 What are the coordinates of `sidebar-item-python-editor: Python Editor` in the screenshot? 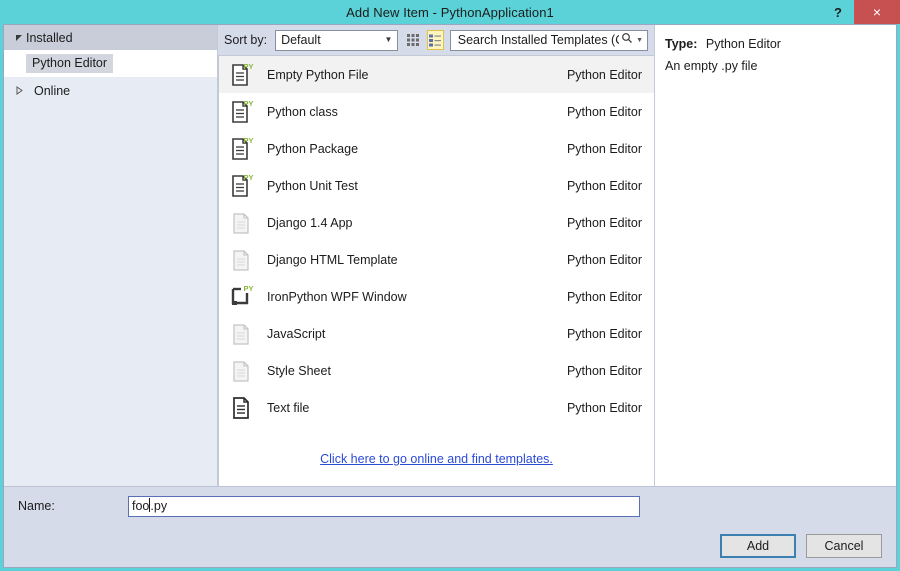 It's located at (110, 63).